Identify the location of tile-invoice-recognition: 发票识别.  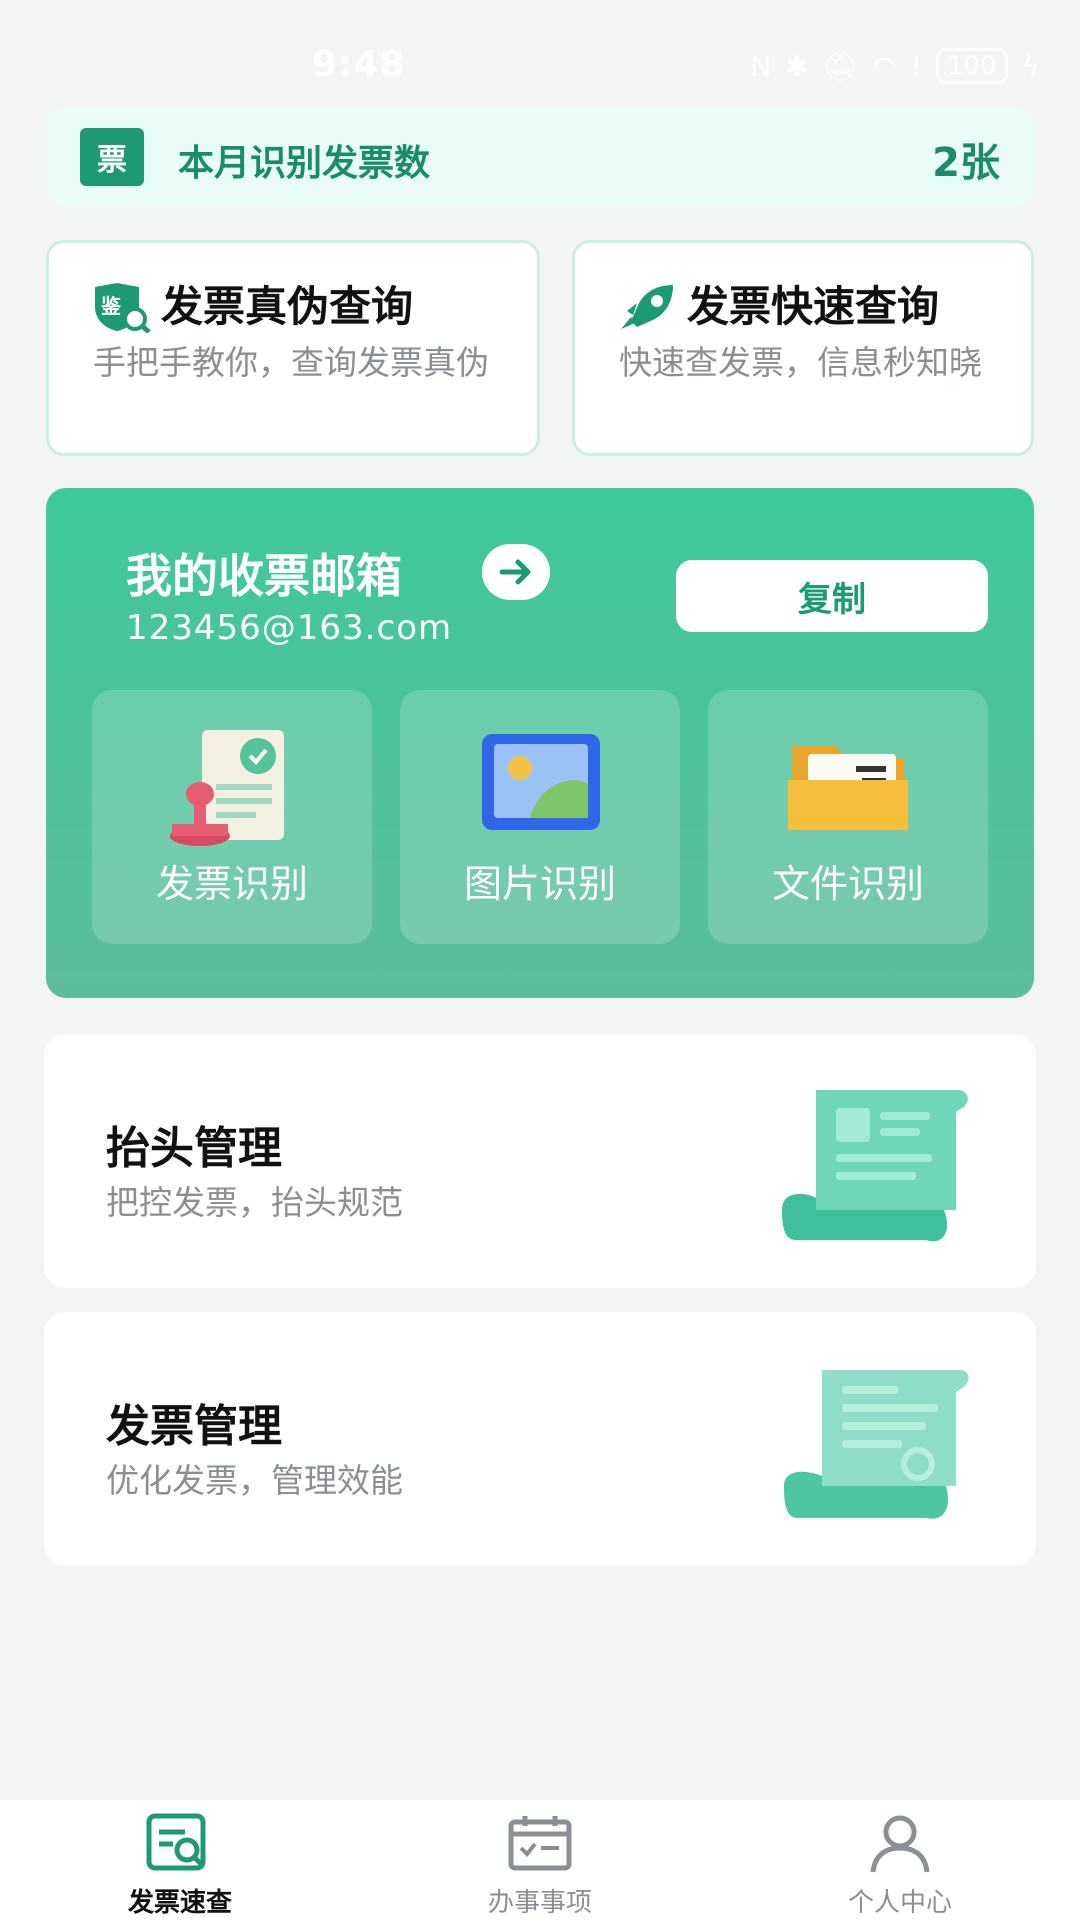
(232, 817).